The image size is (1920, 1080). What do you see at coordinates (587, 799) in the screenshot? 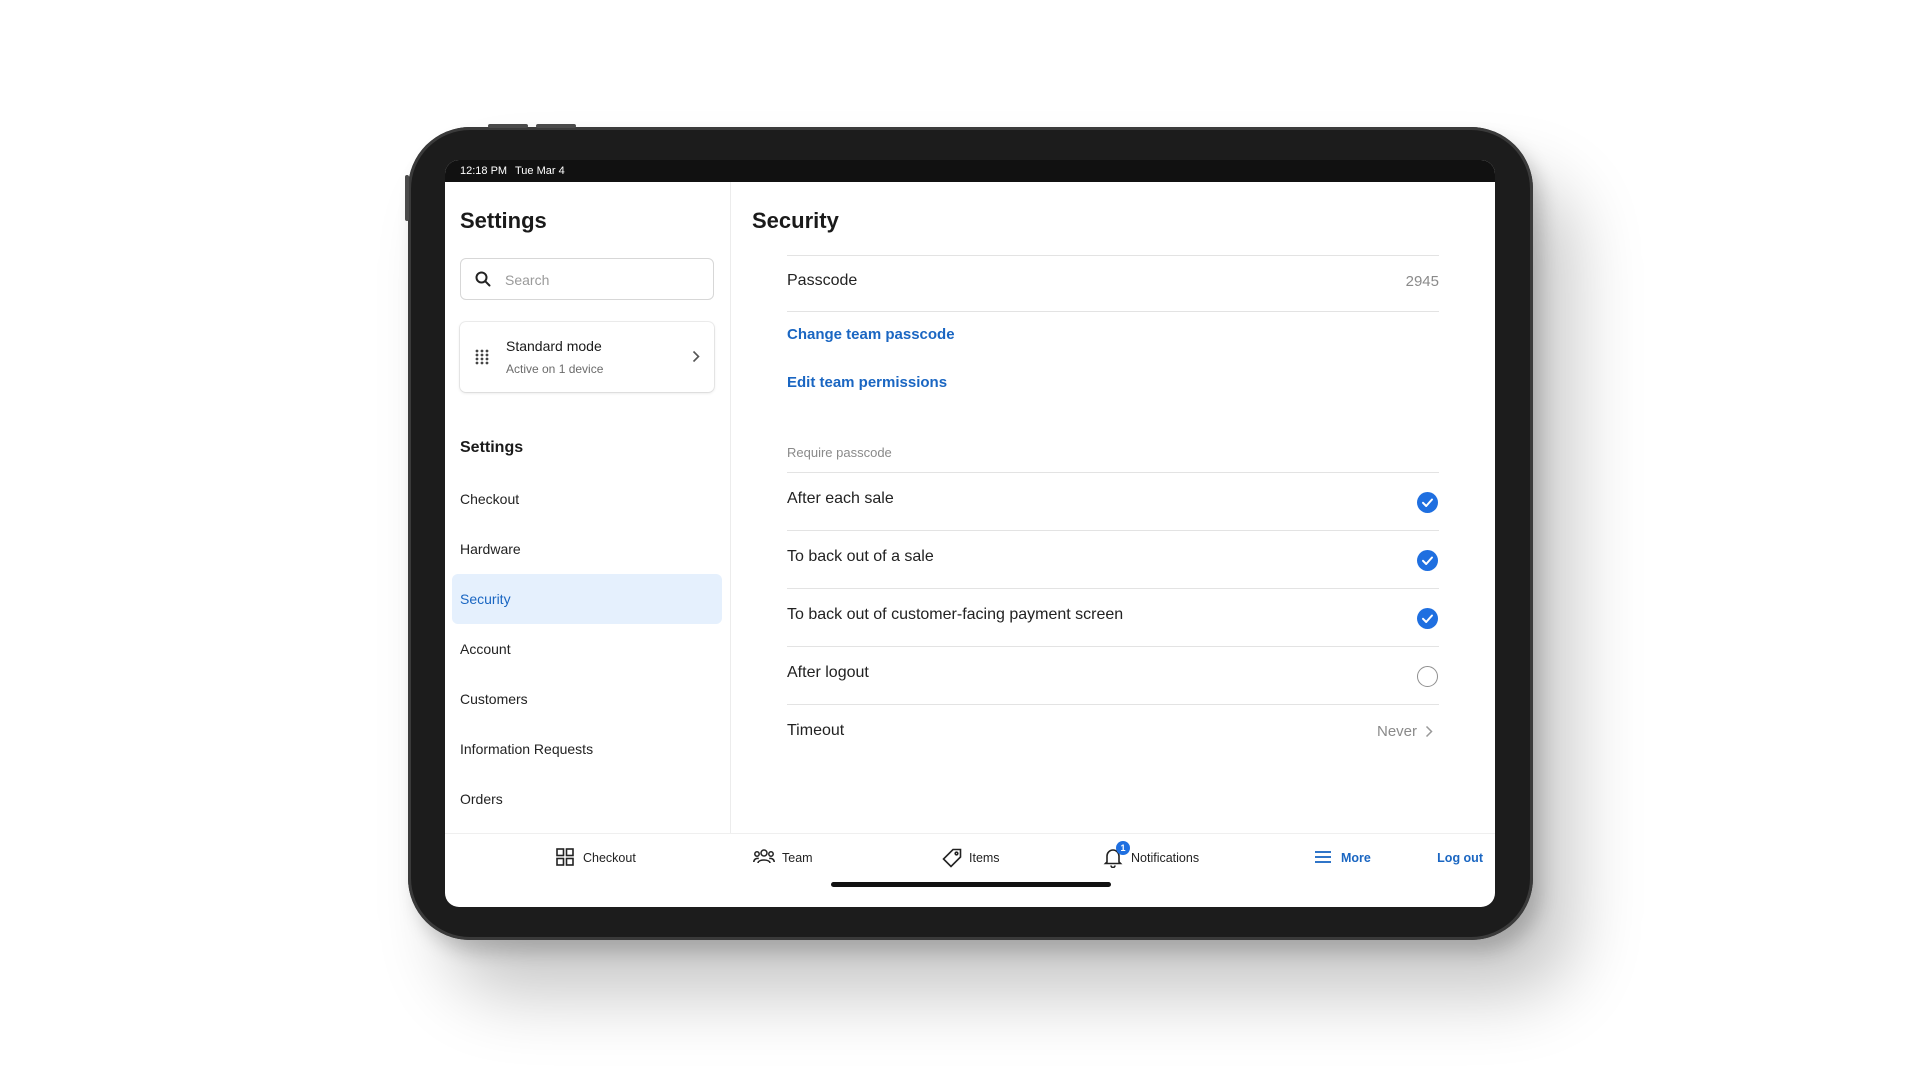
I see `sidebar-item-orders: Orders` at bounding box center [587, 799].